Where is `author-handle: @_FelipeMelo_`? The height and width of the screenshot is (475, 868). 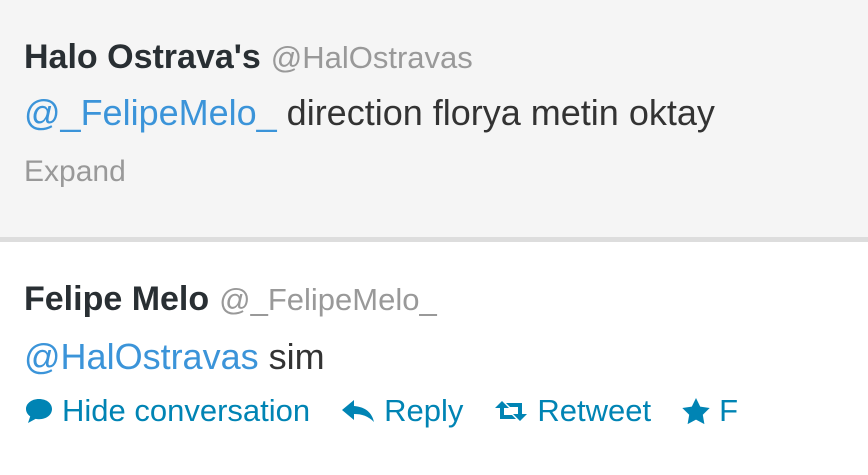
author-handle: @_FelipeMelo_ is located at coordinates (328, 299).